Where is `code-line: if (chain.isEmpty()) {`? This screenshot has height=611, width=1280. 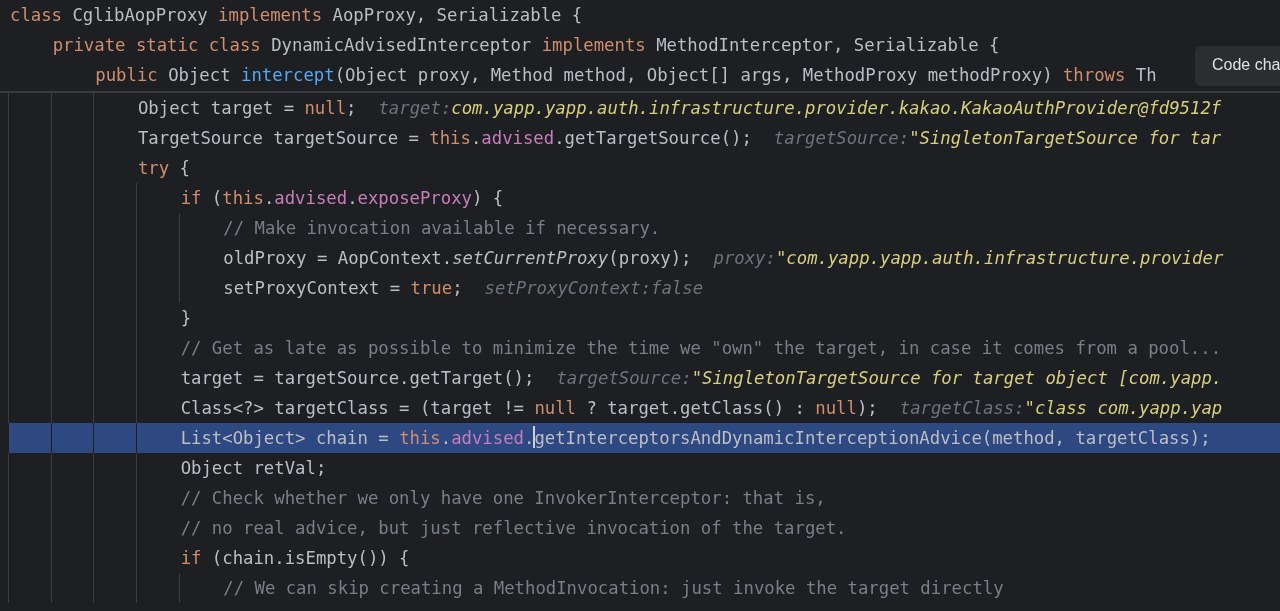
code-line: if (chain.isEmpty()) { is located at coordinates (294, 558).